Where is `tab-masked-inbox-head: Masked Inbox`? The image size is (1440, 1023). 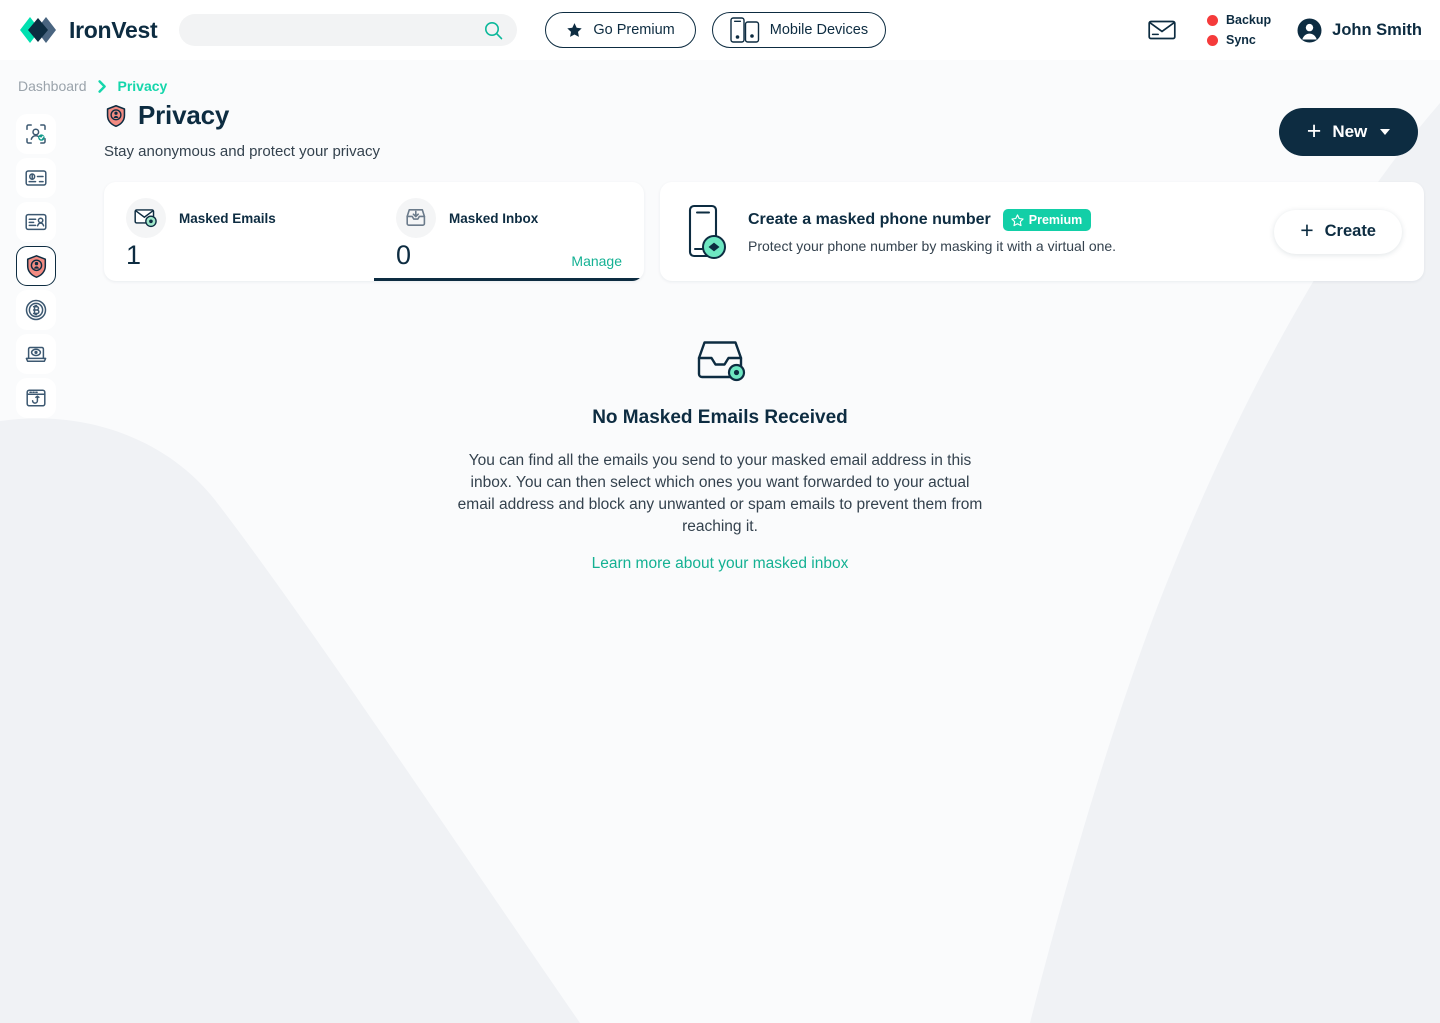
tab-masked-inbox-head: Masked Inbox is located at coordinates (509, 218).